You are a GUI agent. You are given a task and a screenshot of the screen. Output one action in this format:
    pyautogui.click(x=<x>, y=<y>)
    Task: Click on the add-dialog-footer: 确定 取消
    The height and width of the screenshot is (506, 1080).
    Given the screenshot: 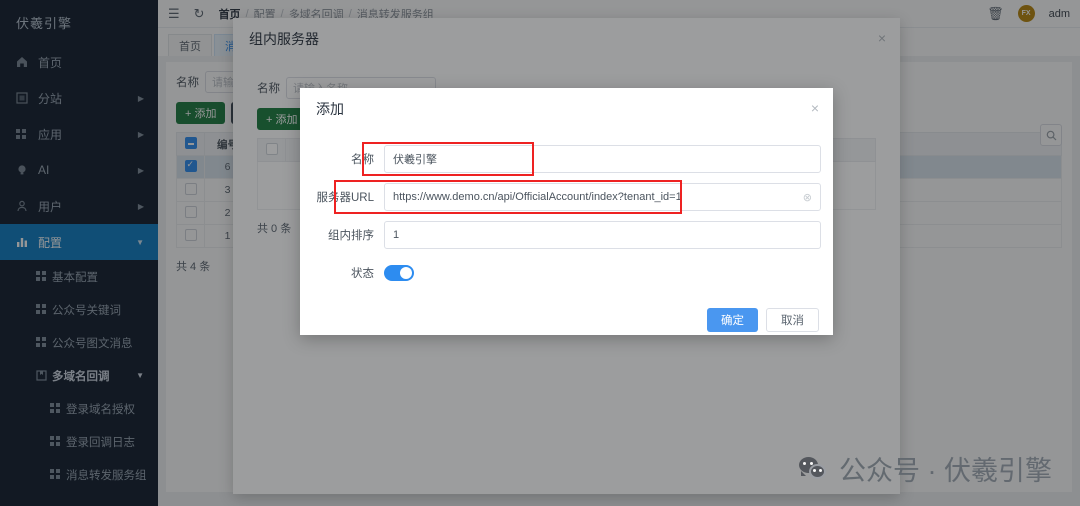 What is the action you would take?
    pyautogui.click(x=566, y=314)
    